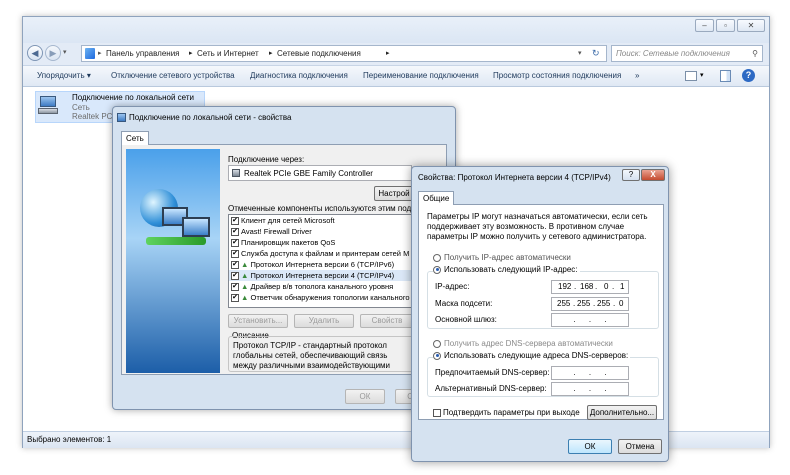  Describe the element at coordinates (49, 106) in the screenshot. I see `network-adapter-icon` at that location.